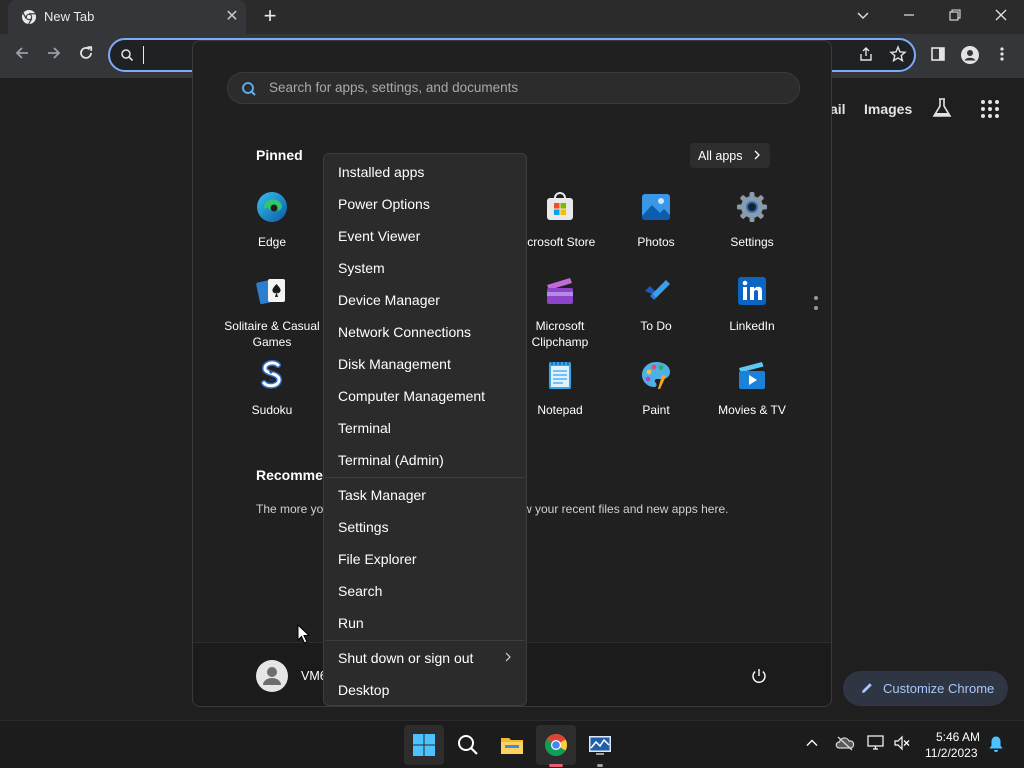 The height and width of the screenshot is (768, 1024). Describe the element at coordinates (405, 658) in the screenshot. I see `menu-item-shut-down-or-sign-out: Shut down or sign out` at that location.